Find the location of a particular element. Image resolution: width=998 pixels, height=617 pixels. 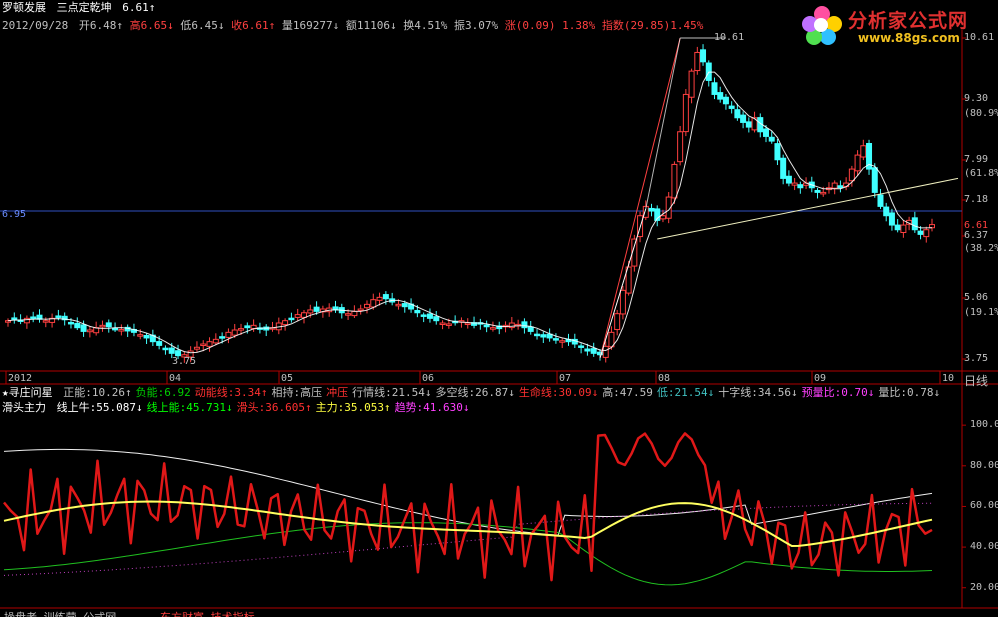

low-label: 低 is located at coordinates (186, 25).